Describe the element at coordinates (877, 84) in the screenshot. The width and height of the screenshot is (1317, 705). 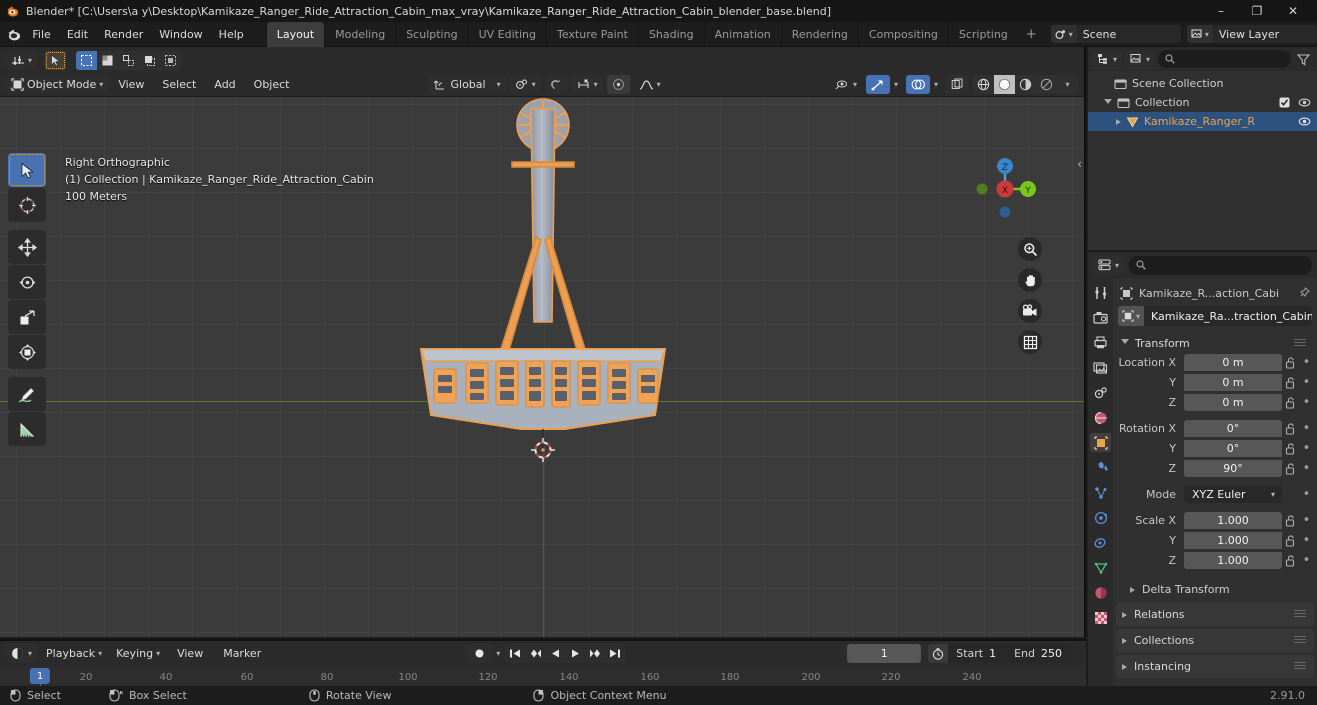
I see `gizmo-toggle` at that location.